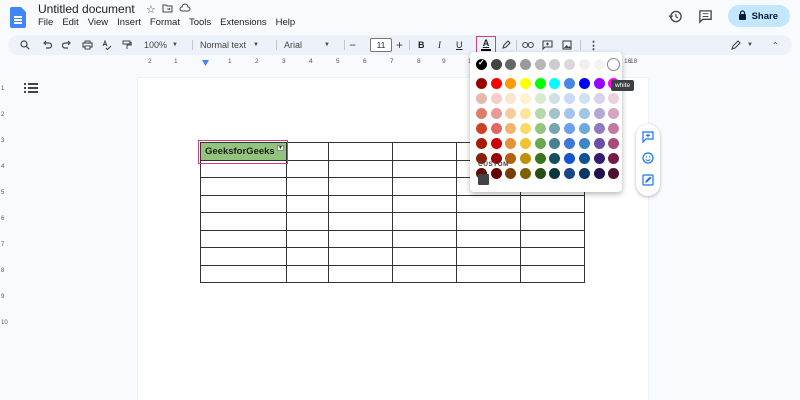 The width and height of the screenshot is (800, 400). What do you see at coordinates (129, 22) in the screenshot?
I see `menu-insert: Insert` at bounding box center [129, 22].